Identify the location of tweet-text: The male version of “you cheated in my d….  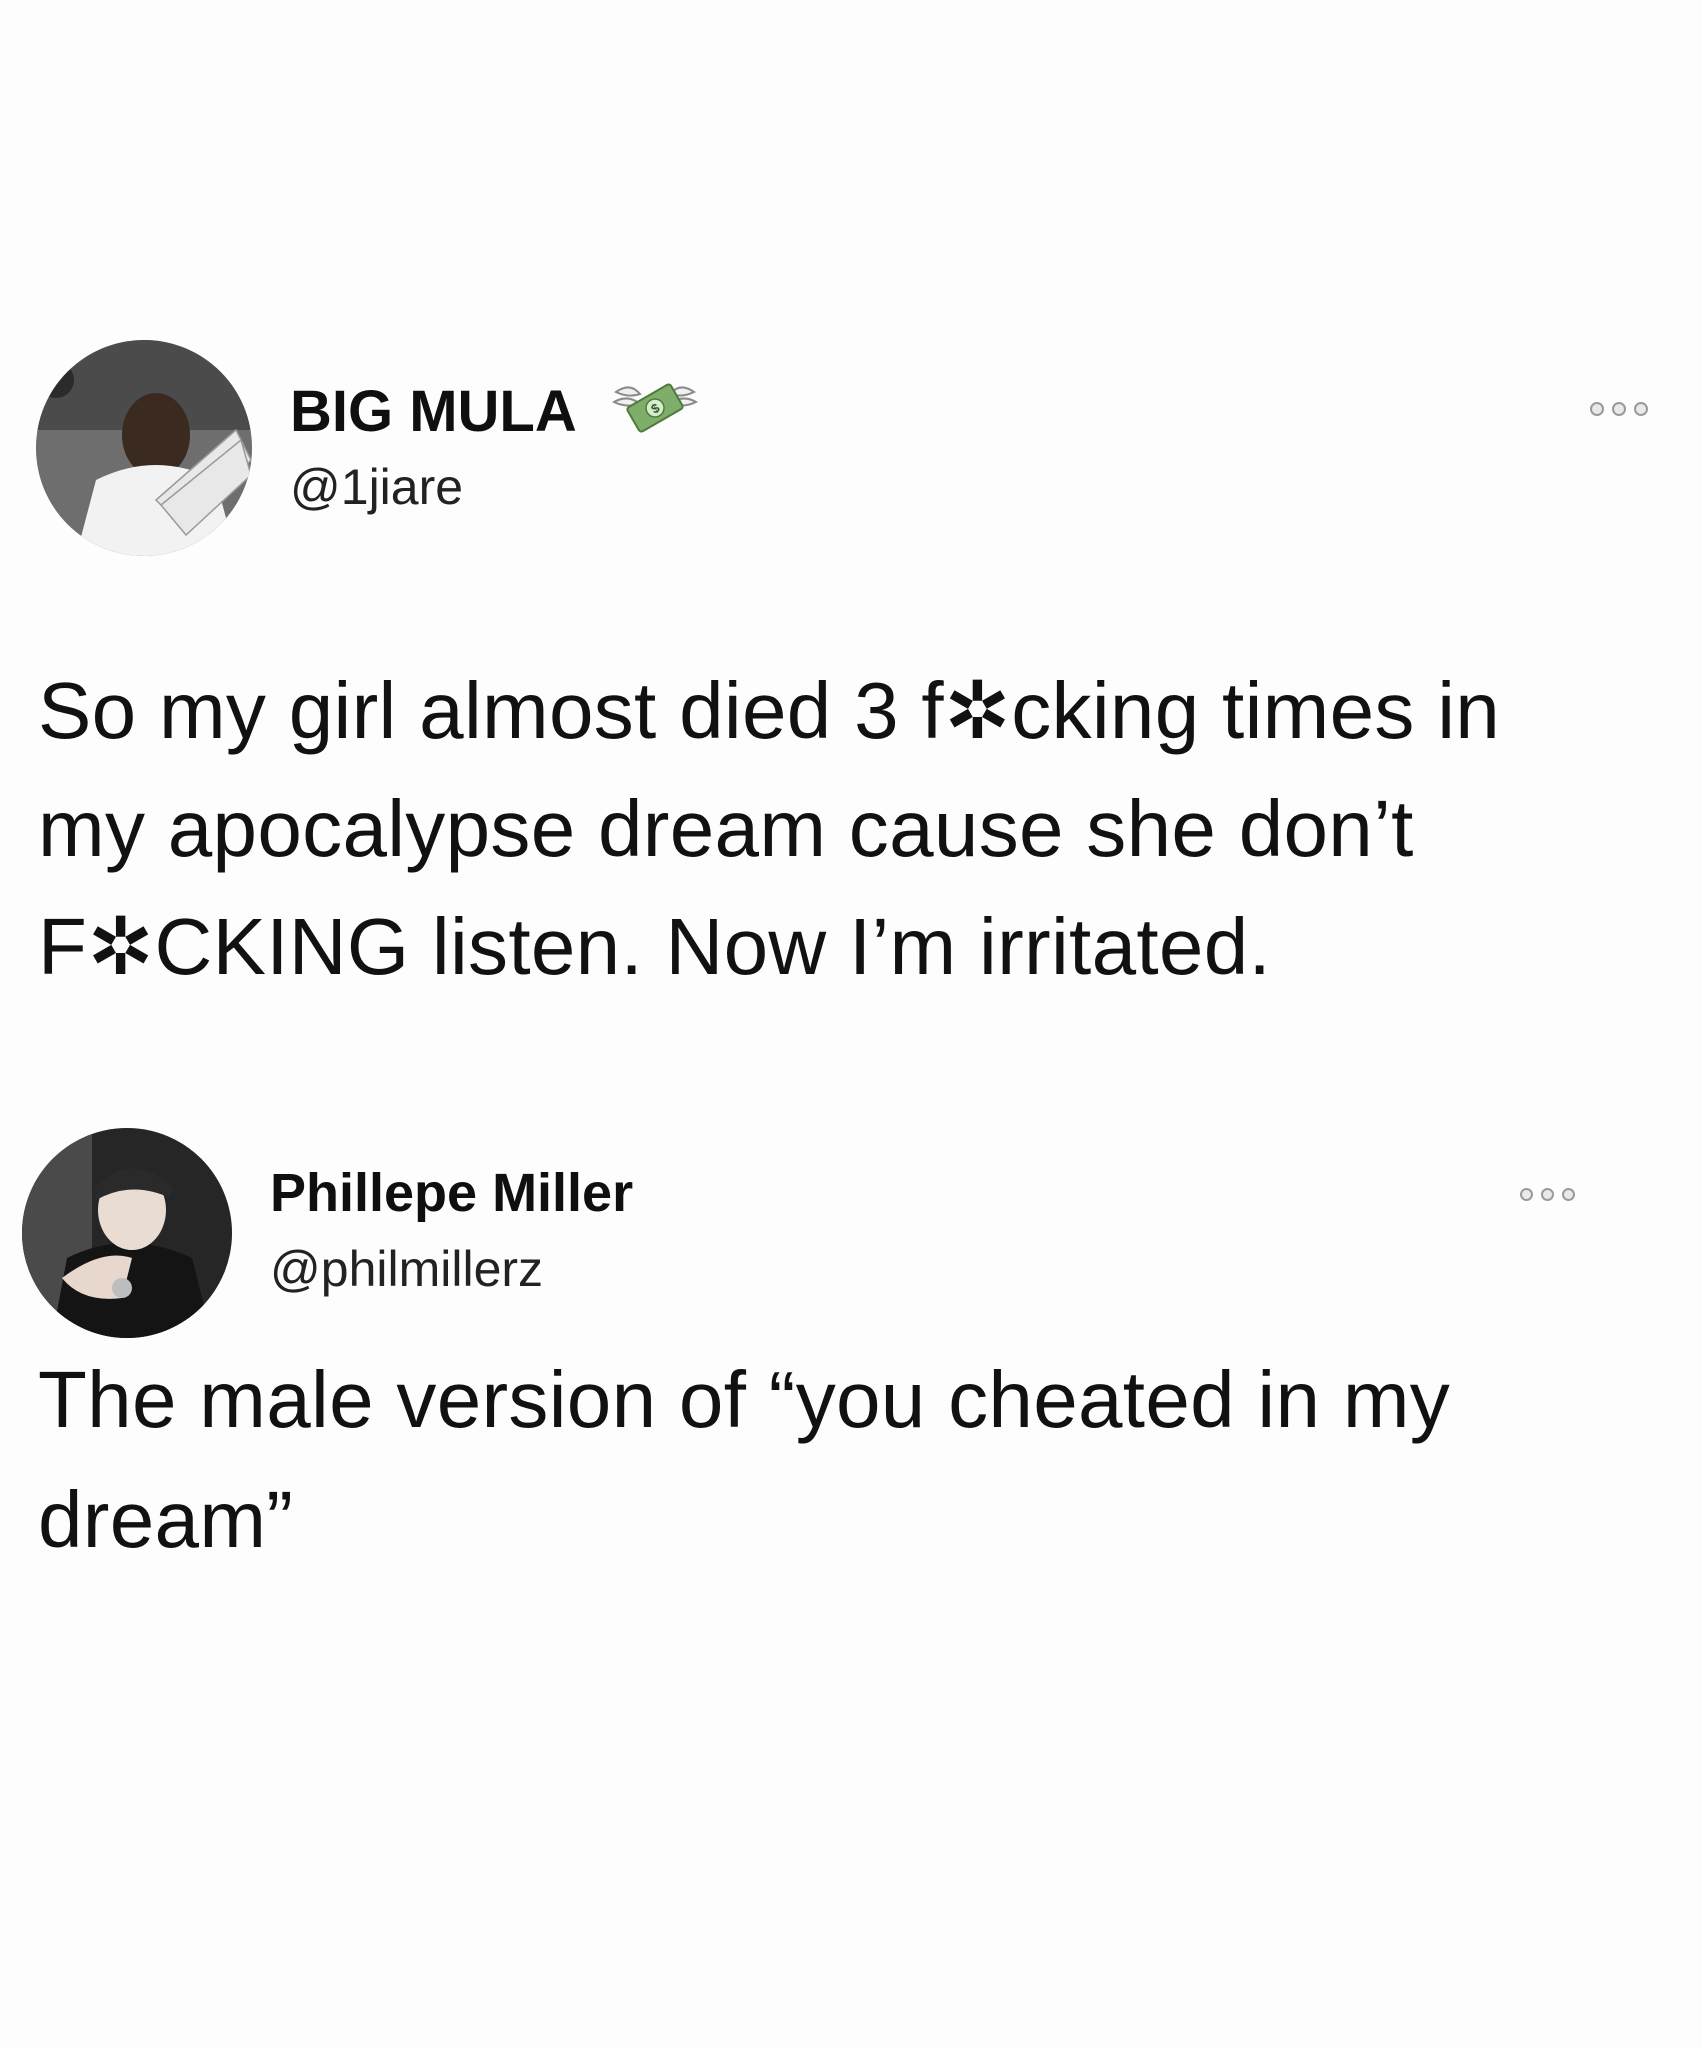
(744, 1460).